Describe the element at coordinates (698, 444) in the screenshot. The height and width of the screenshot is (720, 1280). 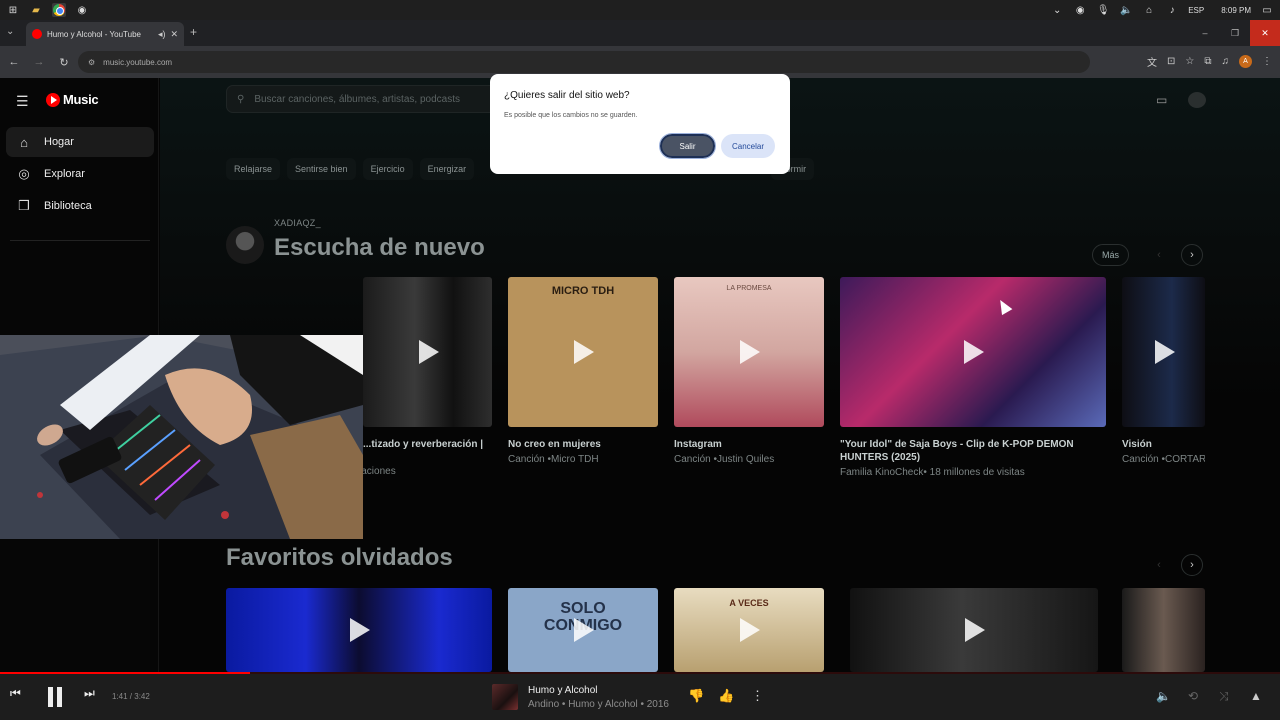
I see `card-title-3: Instagram` at that location.